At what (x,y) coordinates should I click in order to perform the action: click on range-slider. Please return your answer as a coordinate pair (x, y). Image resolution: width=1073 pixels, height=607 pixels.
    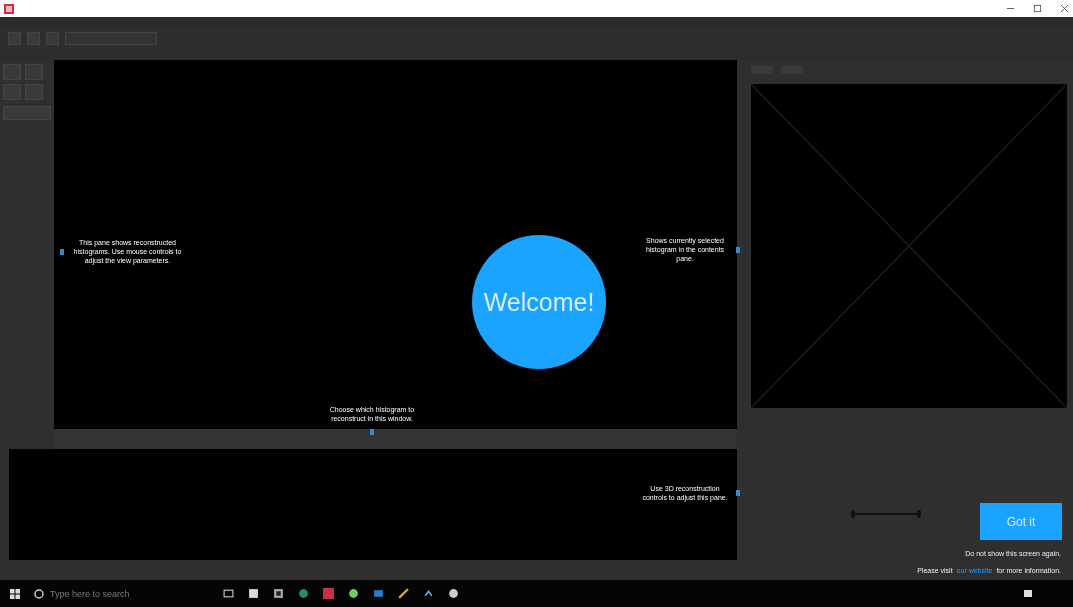
    Looking at the image, I should click on (886, 514).